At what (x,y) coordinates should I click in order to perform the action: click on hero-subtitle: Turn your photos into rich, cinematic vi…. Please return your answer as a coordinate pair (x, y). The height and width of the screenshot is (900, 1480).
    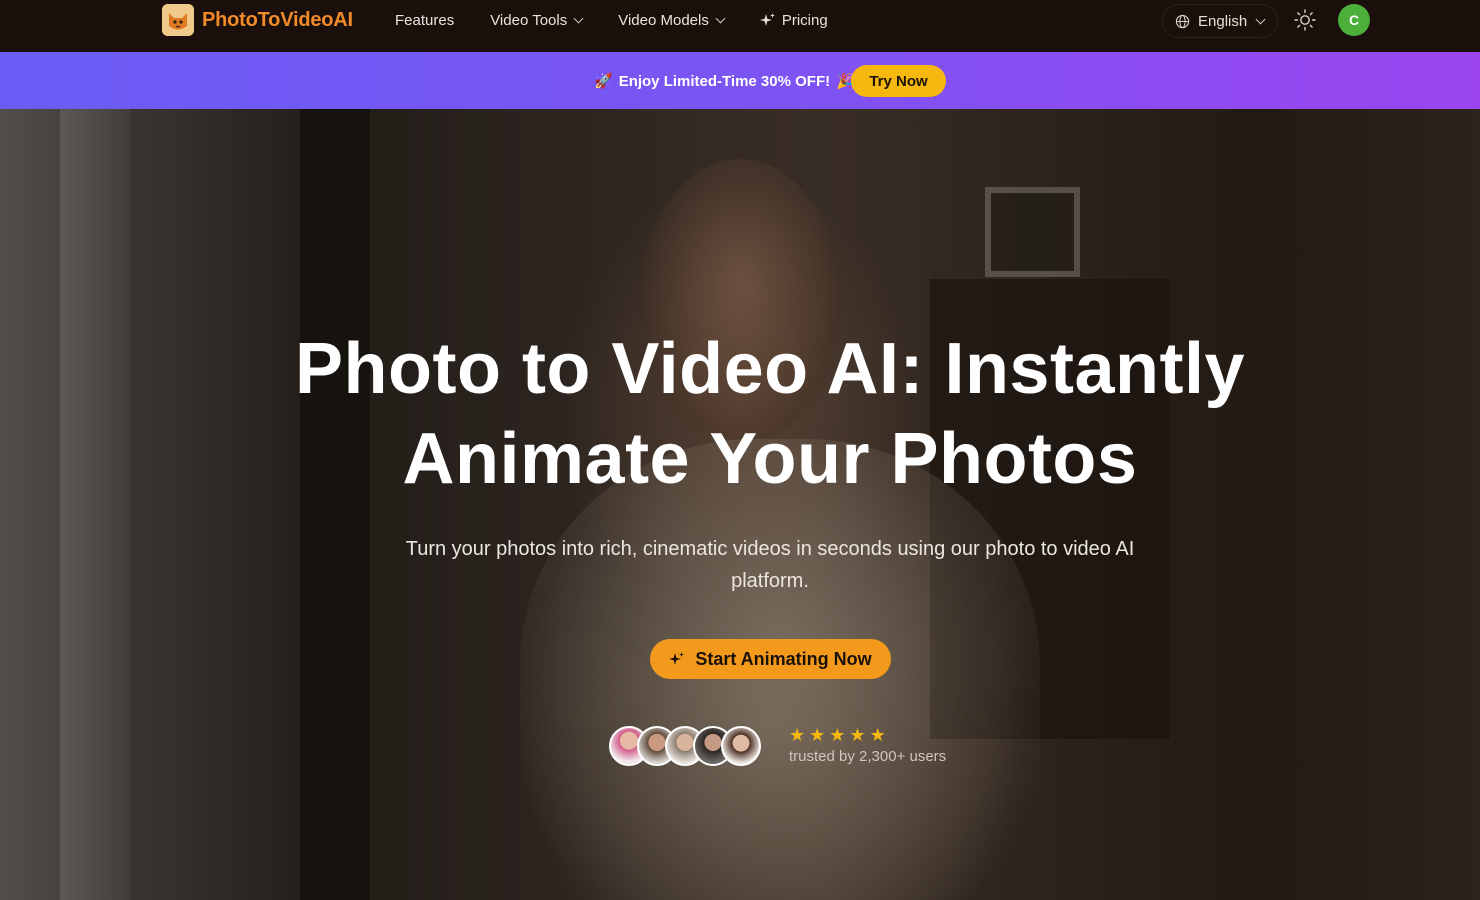
    Looking at the image, I should click on (770, 565).